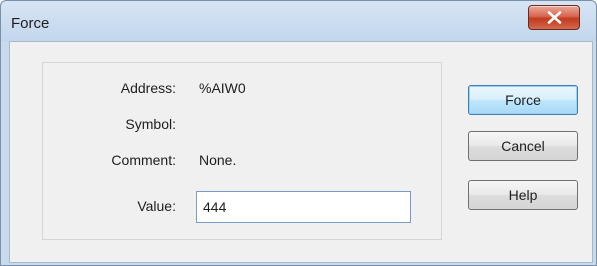 Image resolution: width=597 pixels, height=266 pixels. I want to click on value-input, so click(303, 207).